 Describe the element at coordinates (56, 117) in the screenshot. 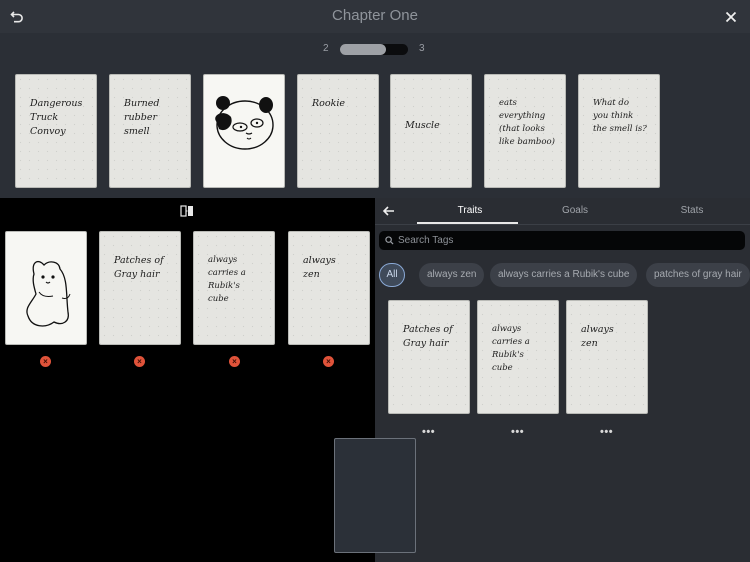

I see `card-text: Dangerous Truck Convoy` at that location.